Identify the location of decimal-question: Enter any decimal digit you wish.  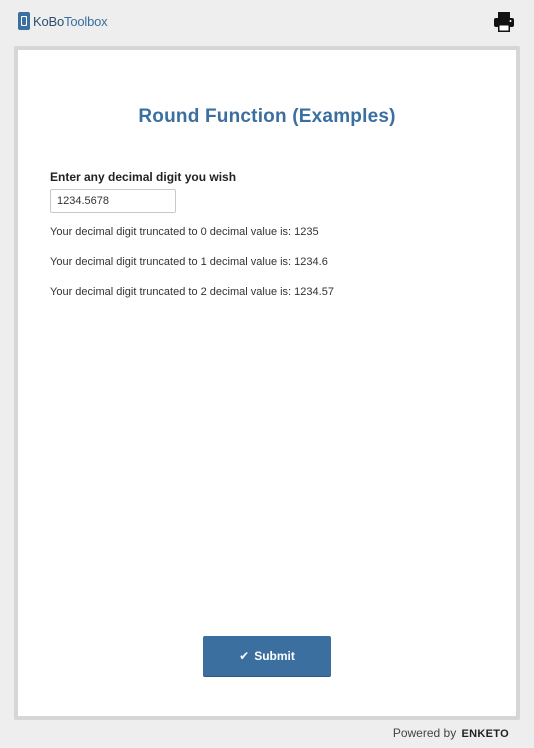
(143, 191).